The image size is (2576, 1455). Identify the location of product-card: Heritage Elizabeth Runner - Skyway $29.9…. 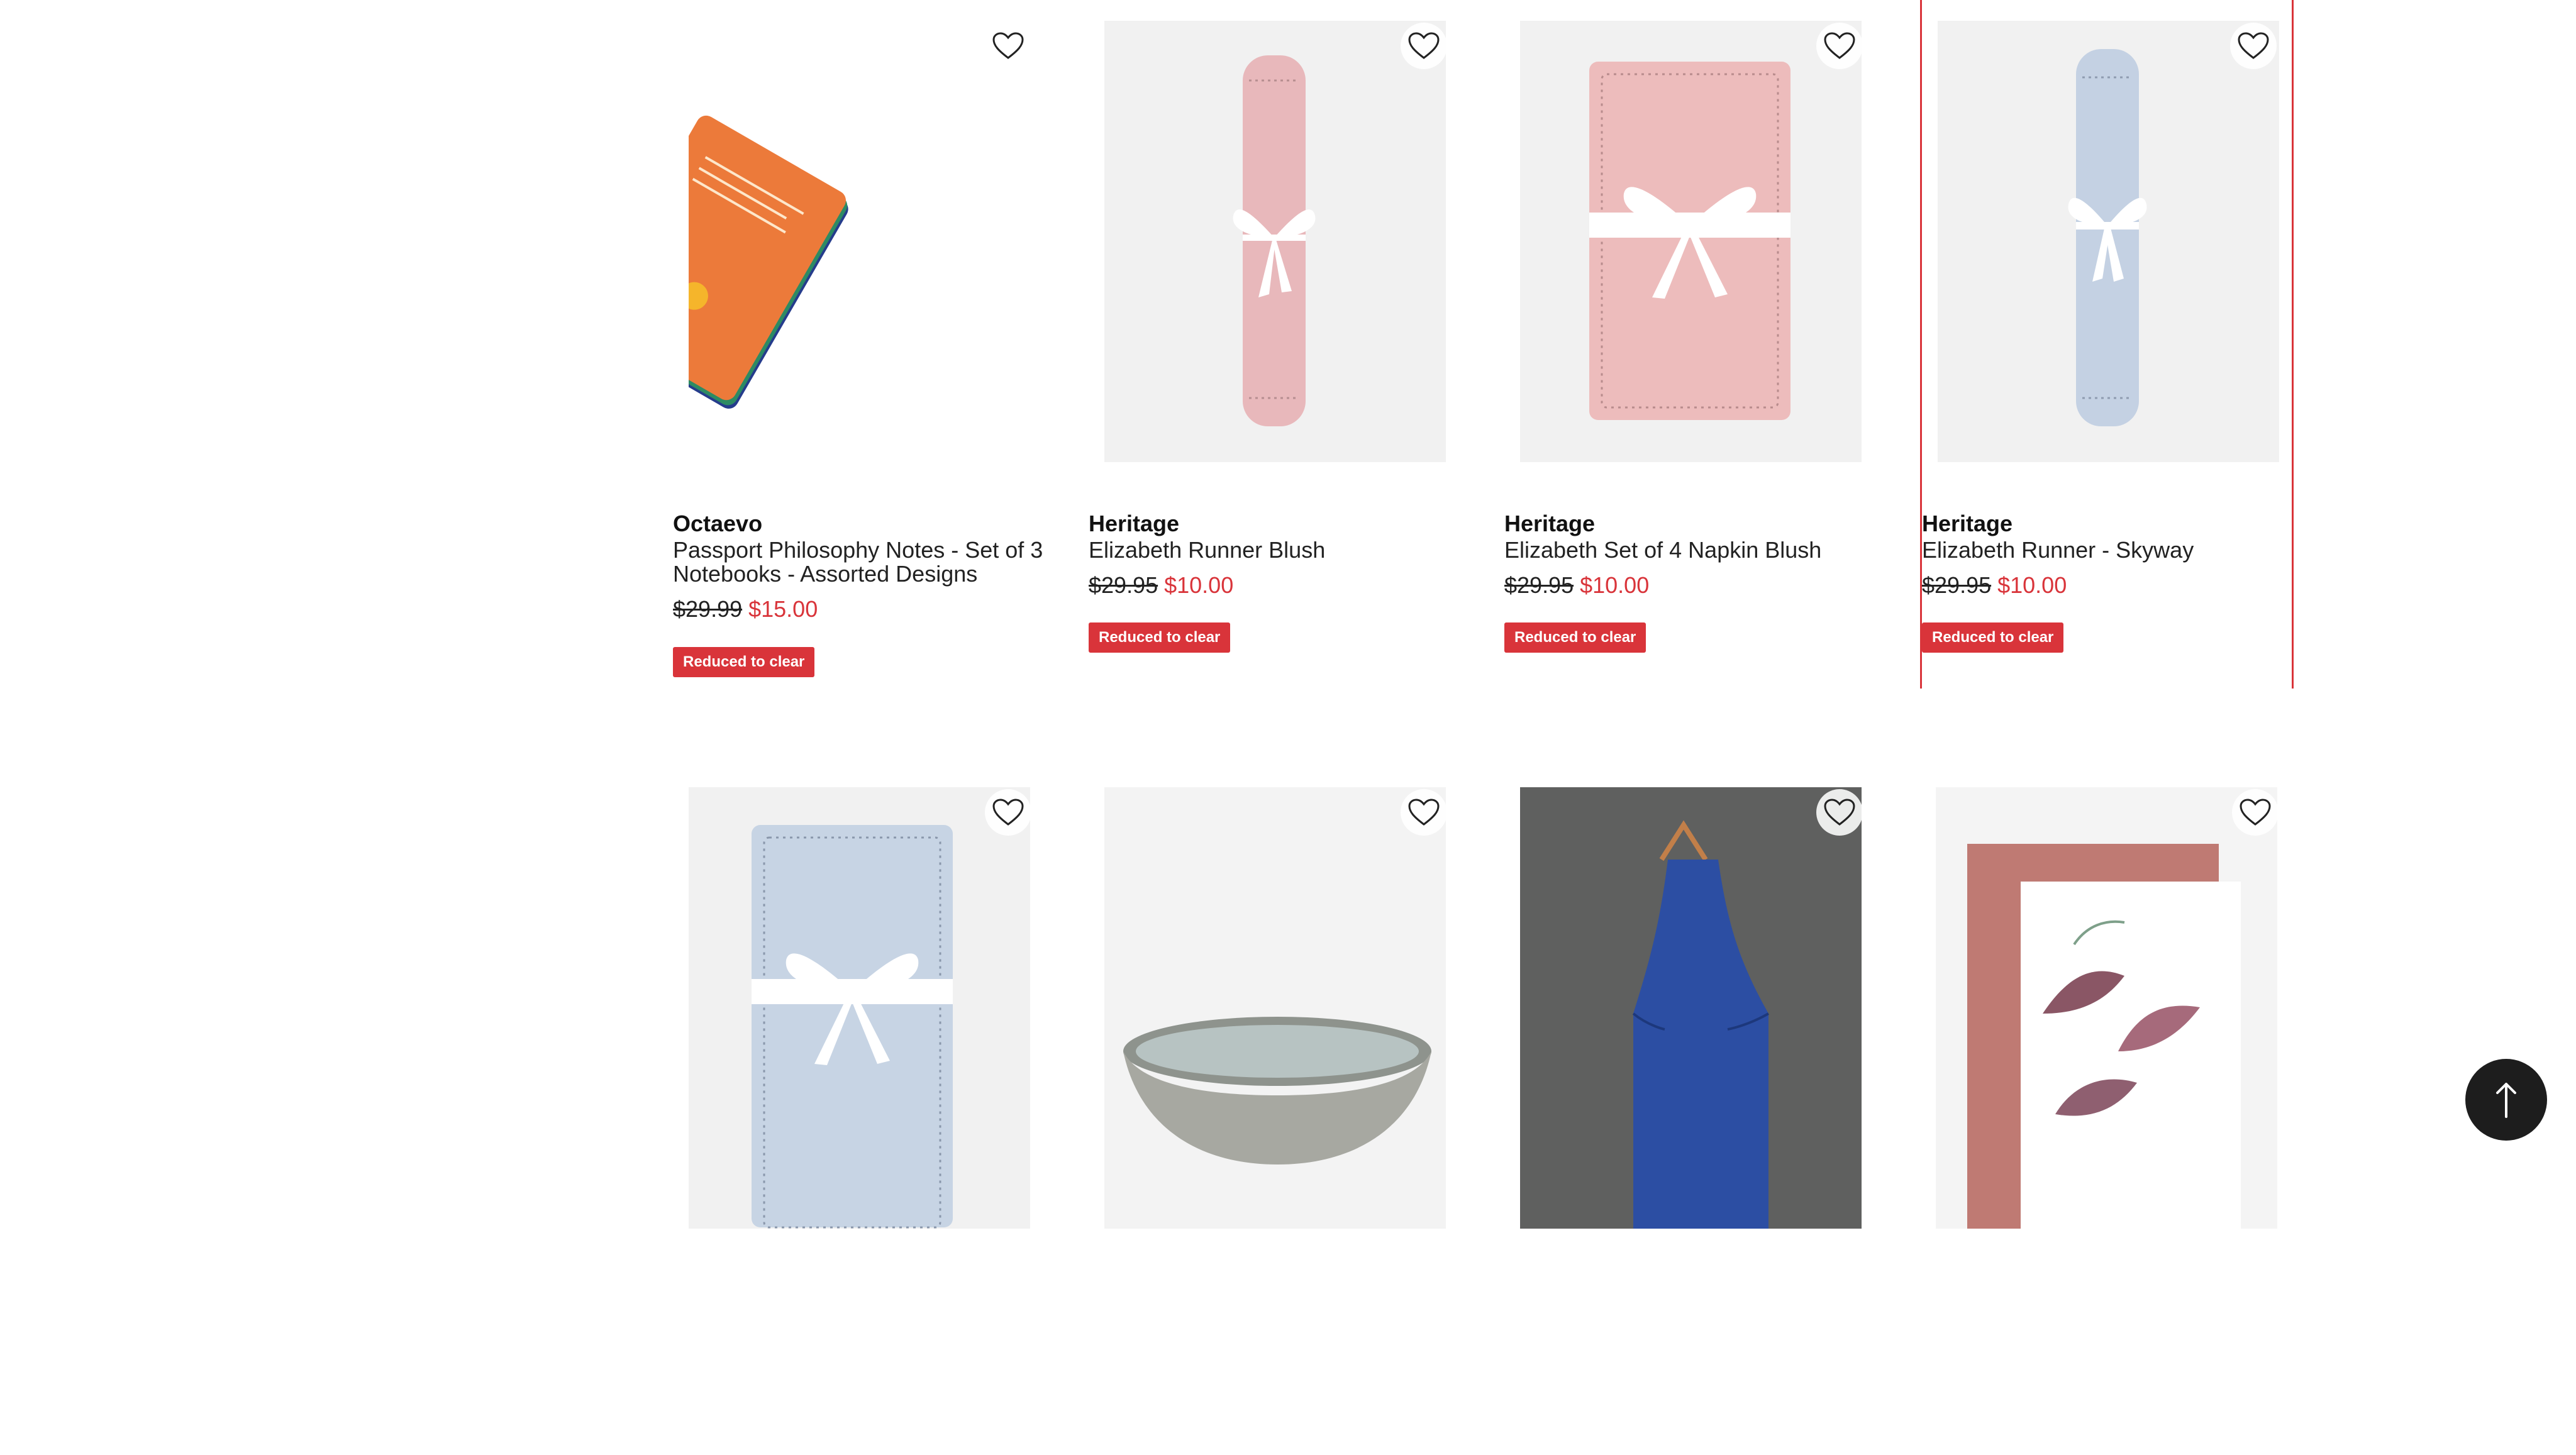
(2107, 344).